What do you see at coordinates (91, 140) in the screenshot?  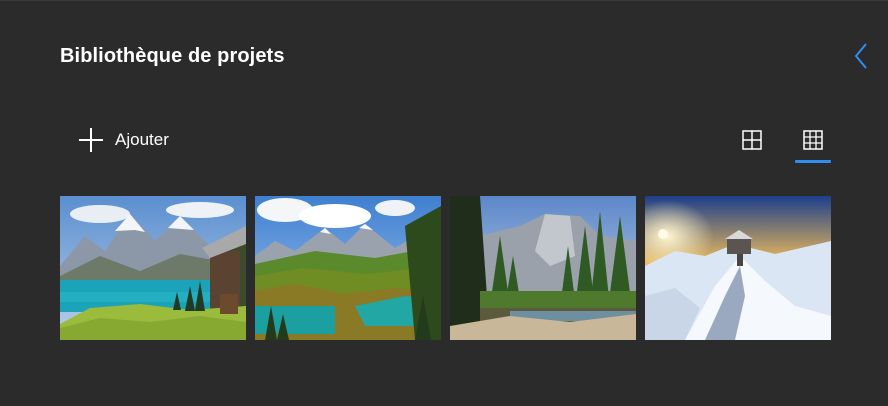 I see `plus-icon` at bounding box center [91, 140].